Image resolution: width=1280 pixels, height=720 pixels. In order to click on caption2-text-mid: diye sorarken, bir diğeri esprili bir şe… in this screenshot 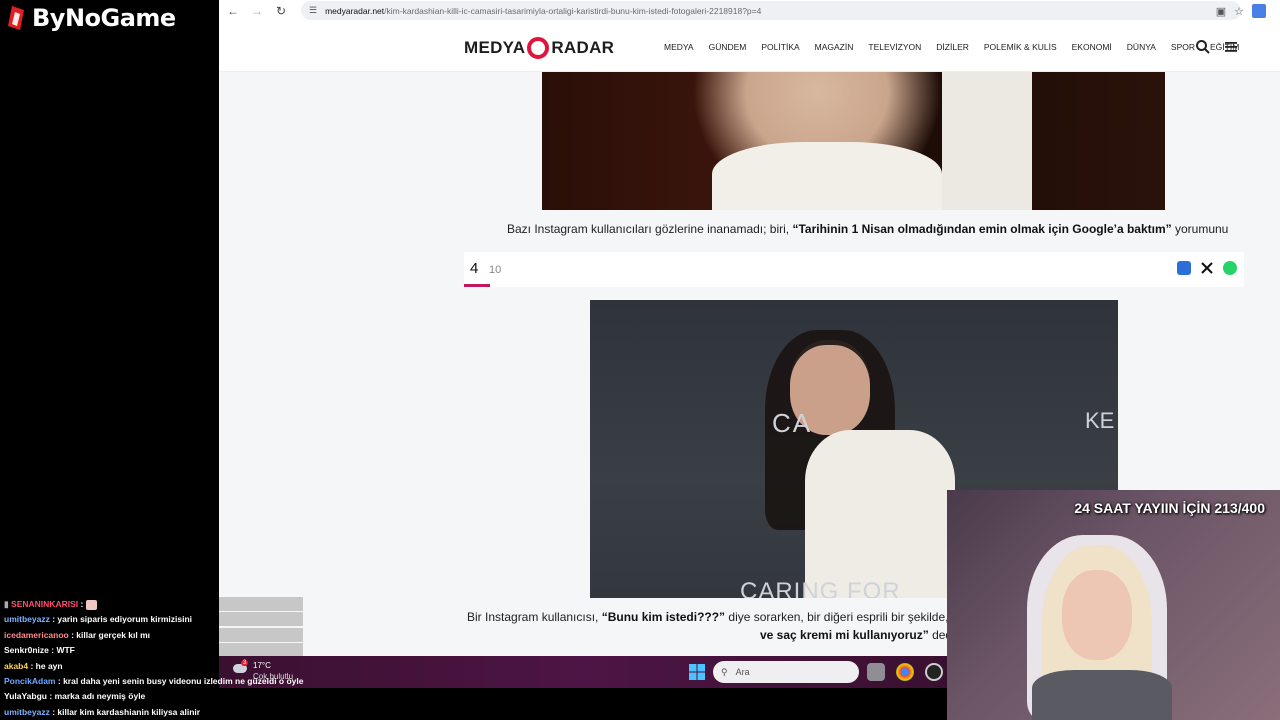, I will do `click(838, 617)`.